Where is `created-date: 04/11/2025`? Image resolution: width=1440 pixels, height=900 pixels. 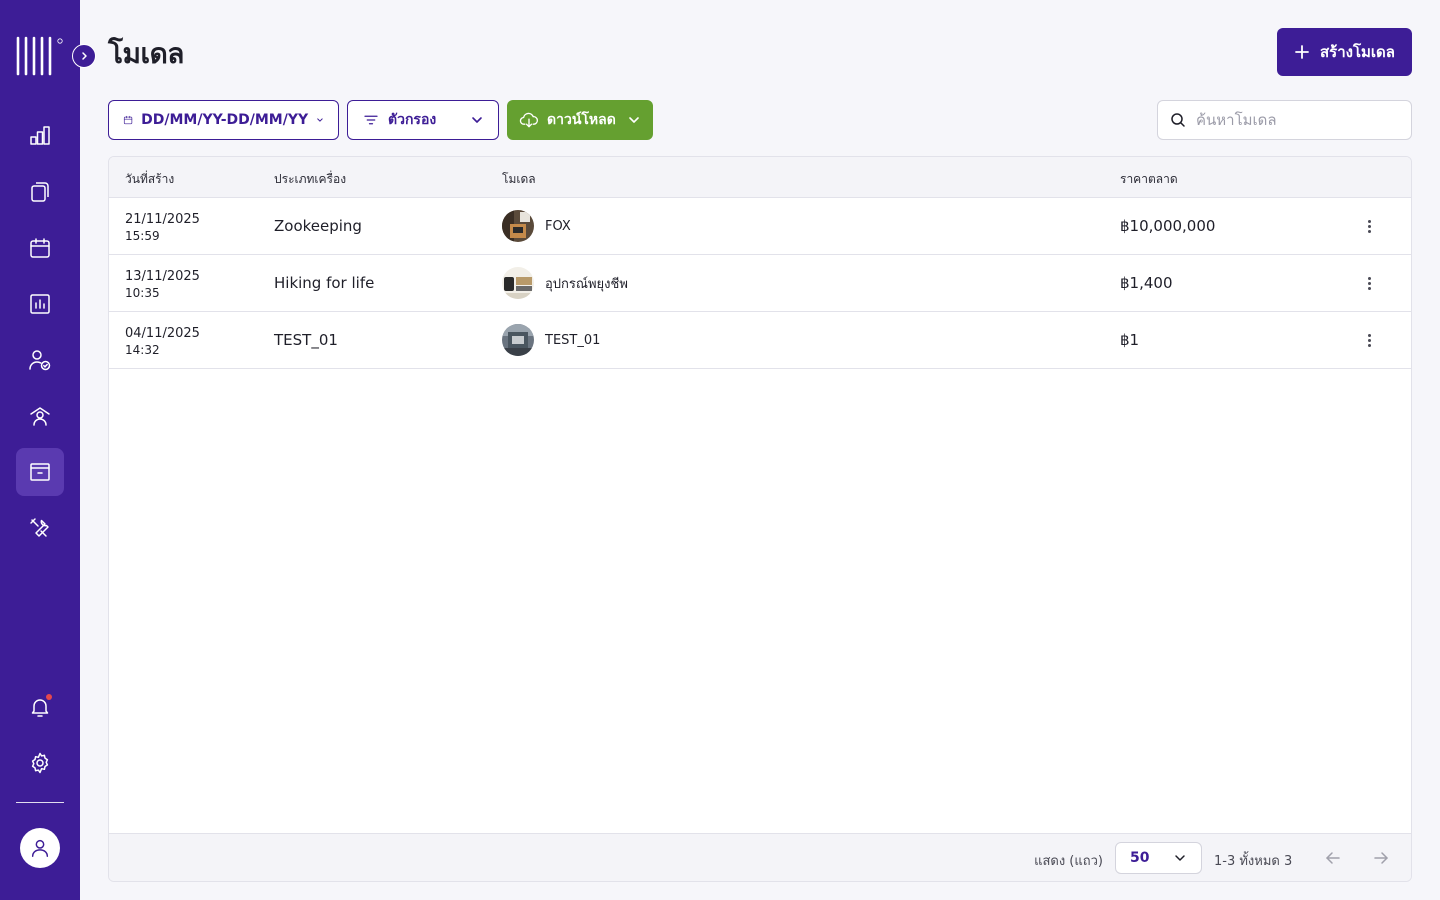 created-date: 04/11/2025 is located at coordinates (162, 333).